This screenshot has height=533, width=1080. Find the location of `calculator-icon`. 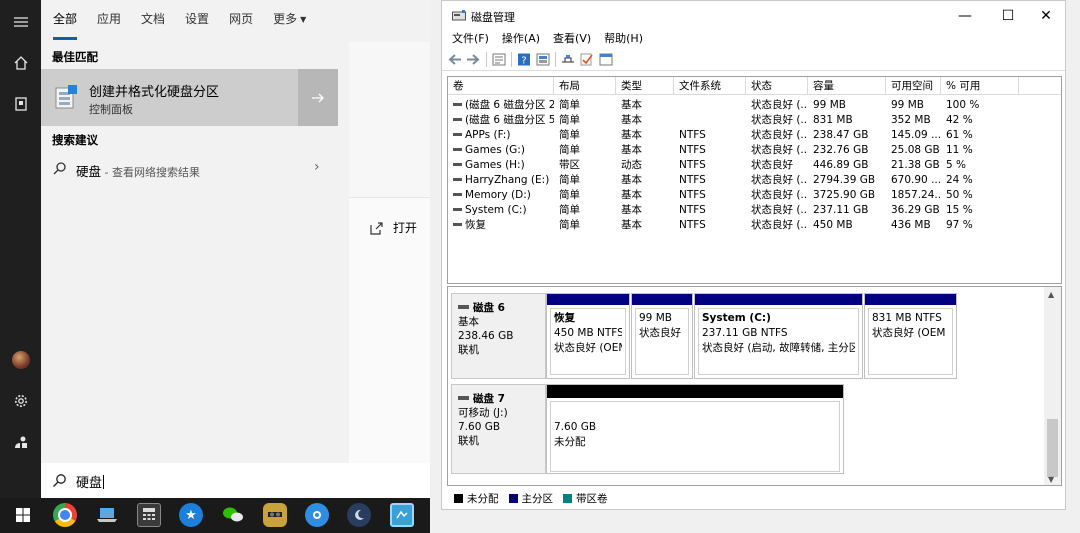

calculator-icon is located at coordinates (149, 515).